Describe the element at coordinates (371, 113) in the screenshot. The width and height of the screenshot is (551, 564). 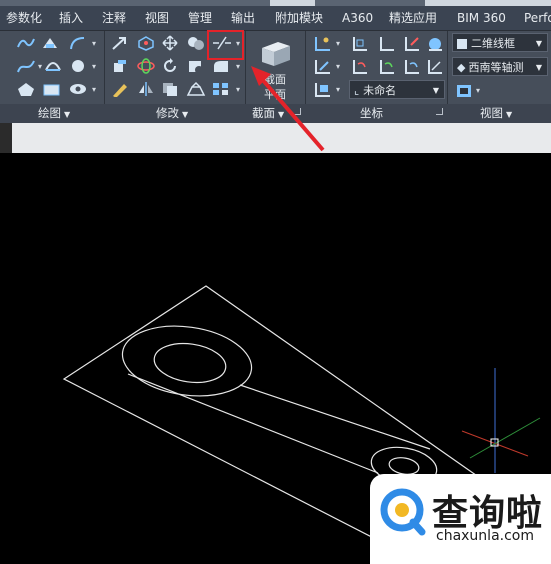
I see `panel-coordinates-label: 坐标` at that location.